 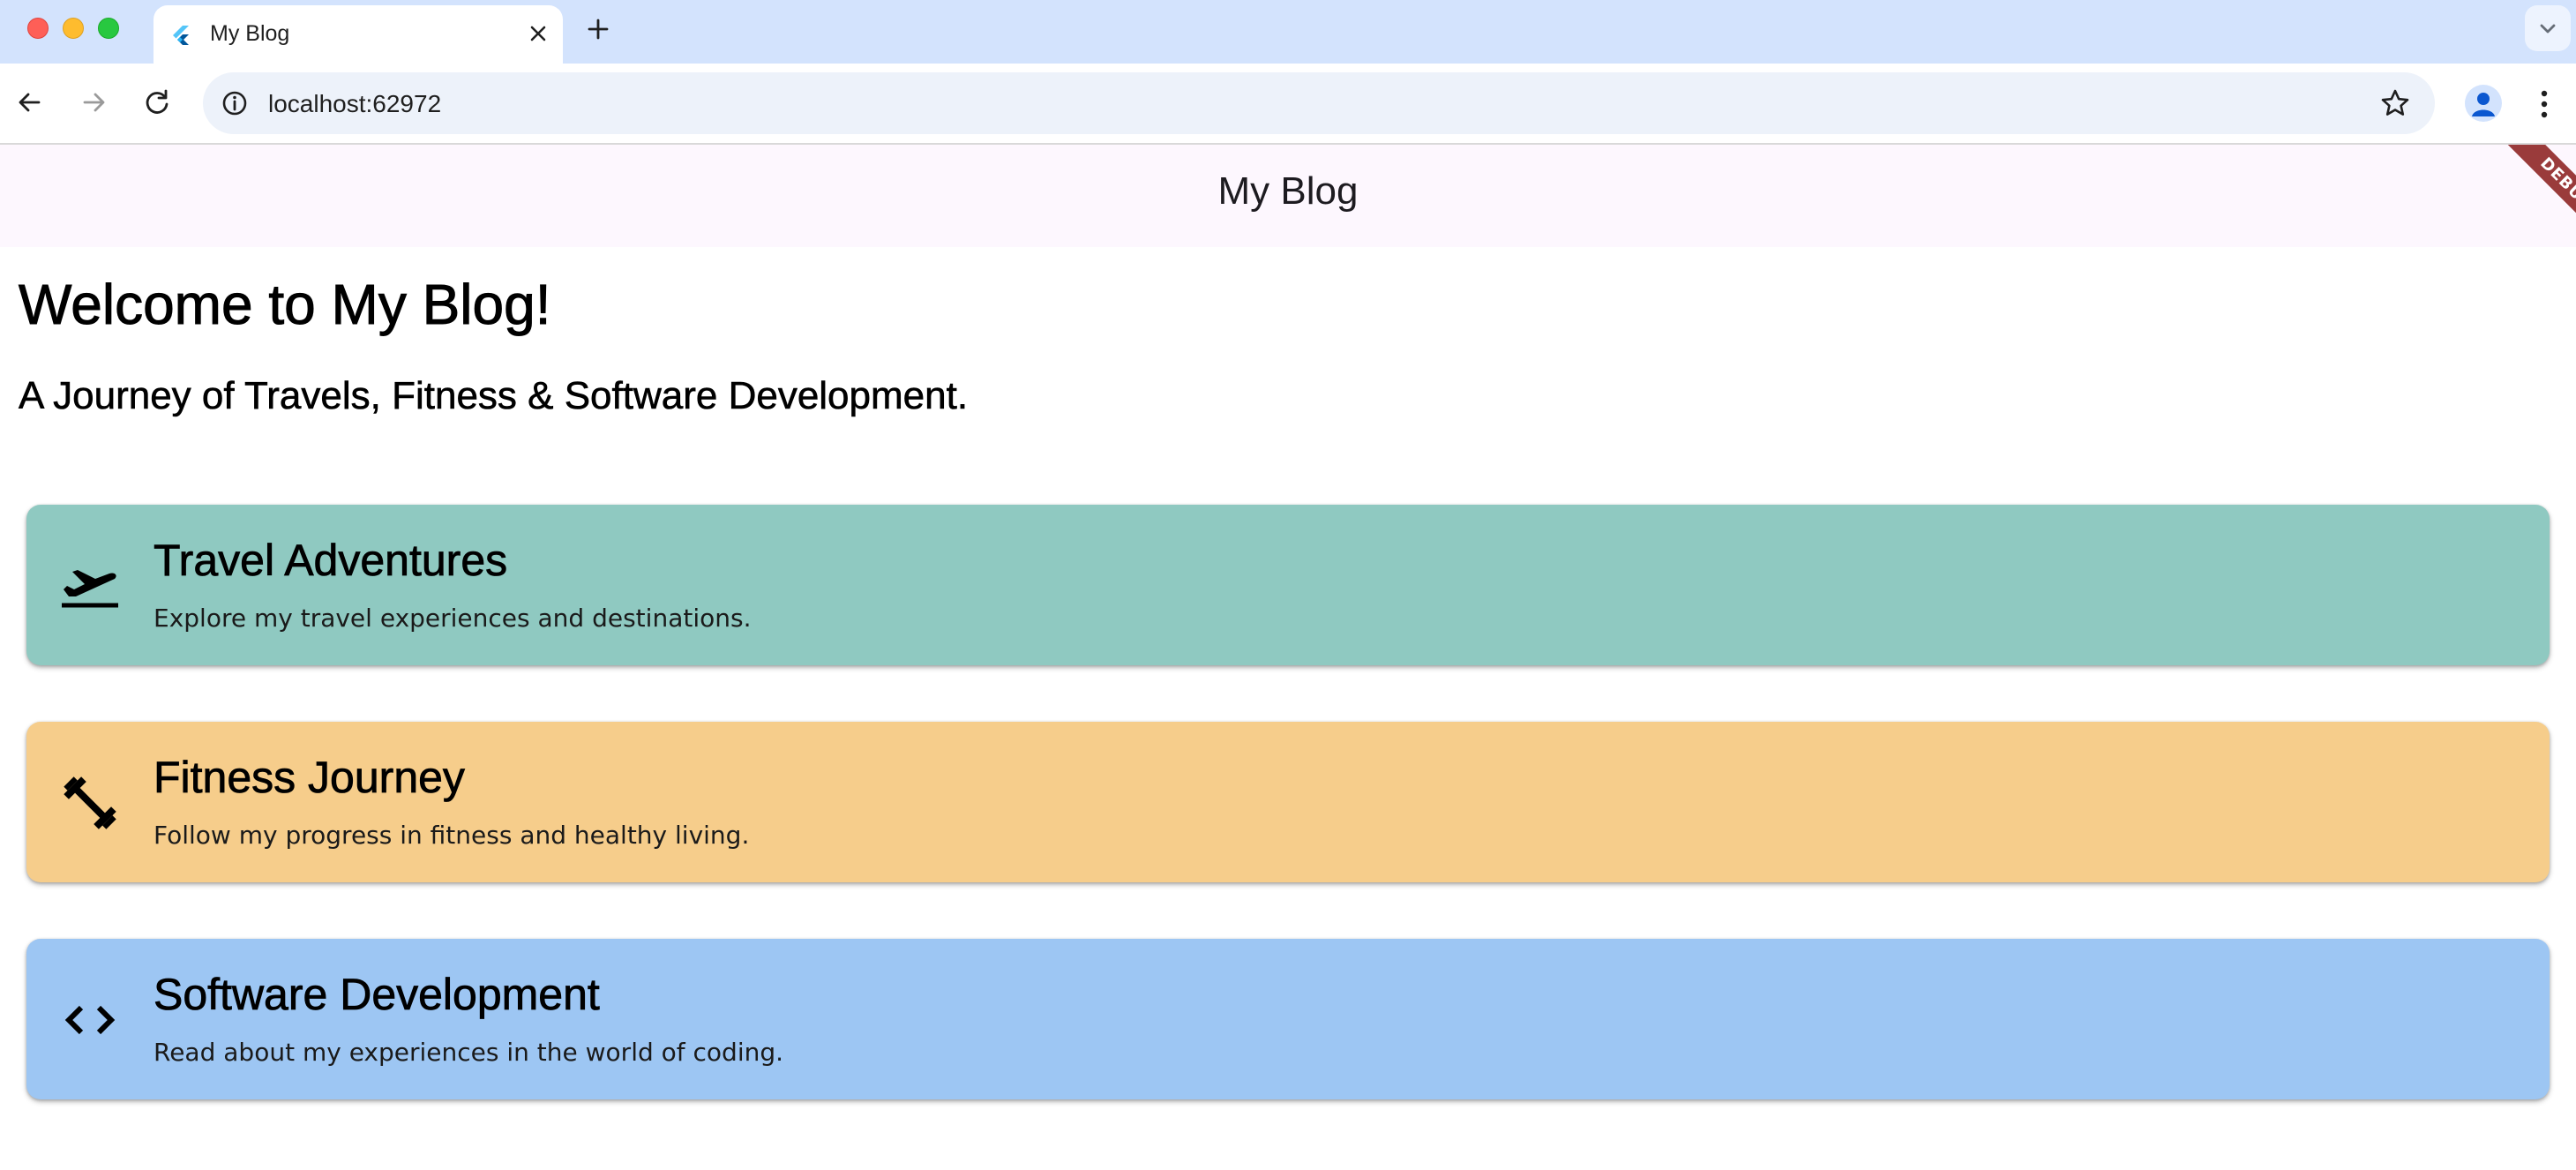 I want to click on code-icon, so click(x=90, y=1020).